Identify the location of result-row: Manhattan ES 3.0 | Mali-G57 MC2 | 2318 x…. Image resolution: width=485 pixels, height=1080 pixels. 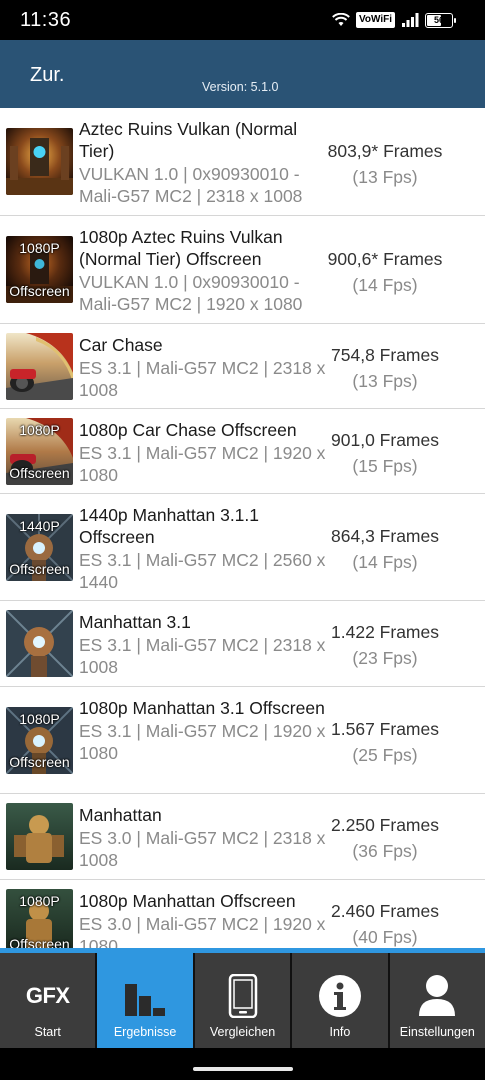
(242, 837).